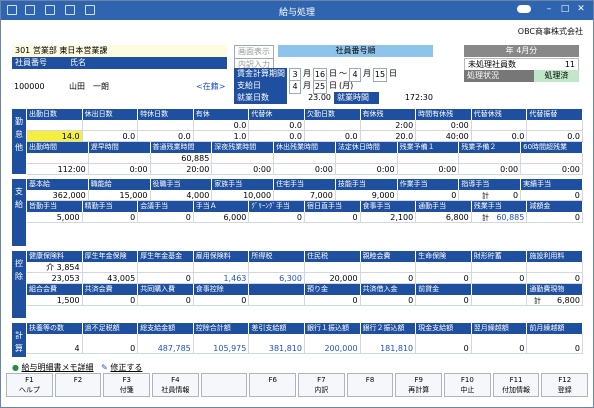 The image size is (594, 408). What do you see at coordinates (127, 385) in the screenshot?
I see `fkey-button-3: F3 付箋` at bounding box center [127, 385].